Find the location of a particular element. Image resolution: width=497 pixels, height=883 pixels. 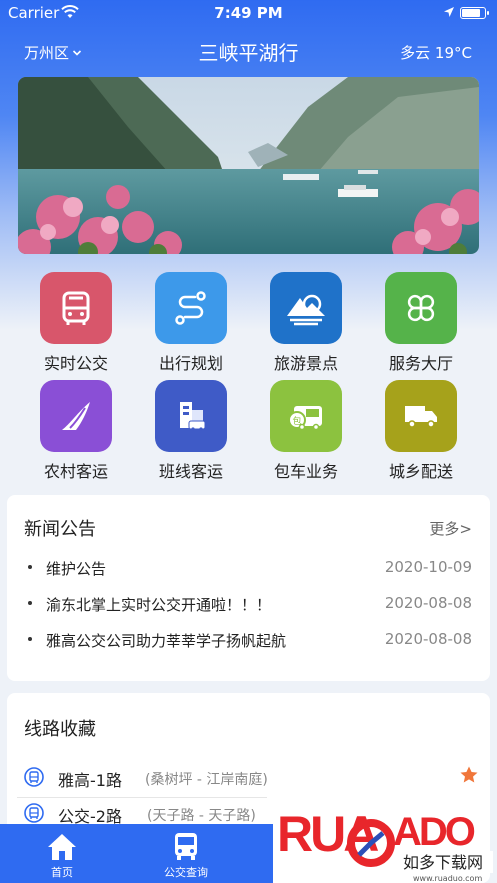

service-charter: 包 包车业务 is located at coordinates (306, 431).